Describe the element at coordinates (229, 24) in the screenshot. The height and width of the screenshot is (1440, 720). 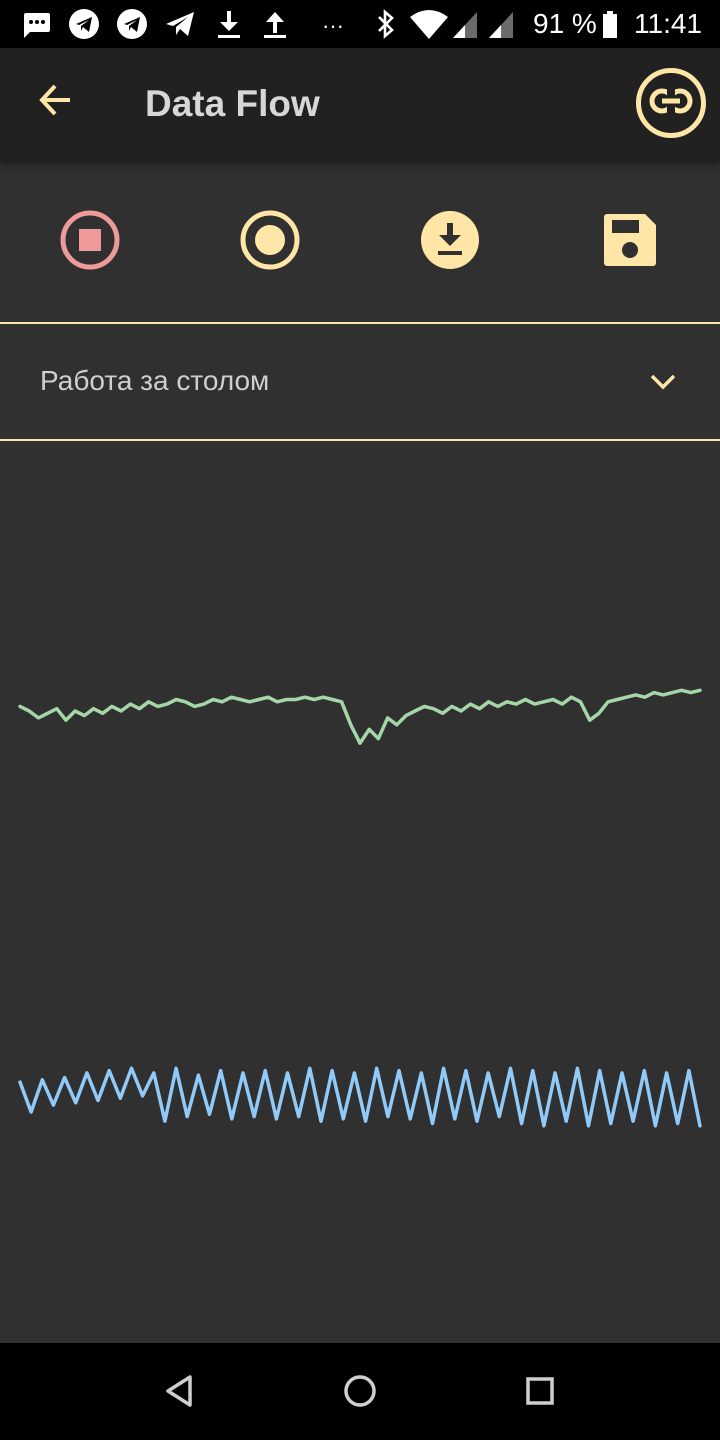
I see `download-icon` at that location.